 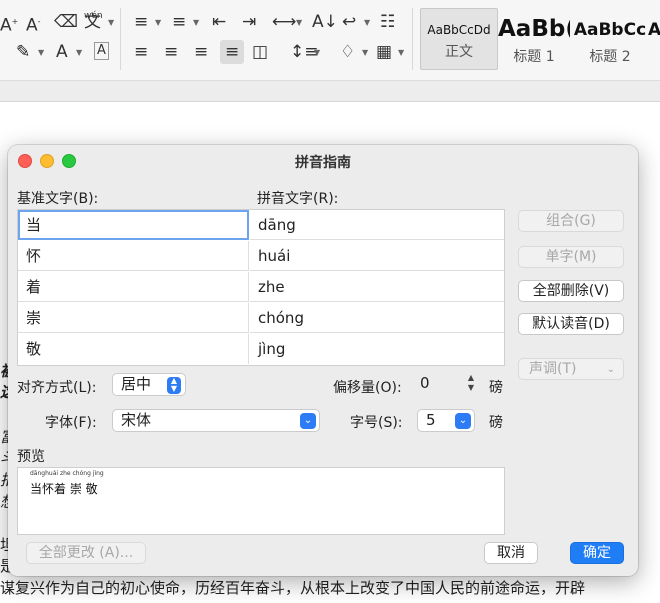 I want to click on text-direction-icon: ⟷, so click(x=284, y=22).